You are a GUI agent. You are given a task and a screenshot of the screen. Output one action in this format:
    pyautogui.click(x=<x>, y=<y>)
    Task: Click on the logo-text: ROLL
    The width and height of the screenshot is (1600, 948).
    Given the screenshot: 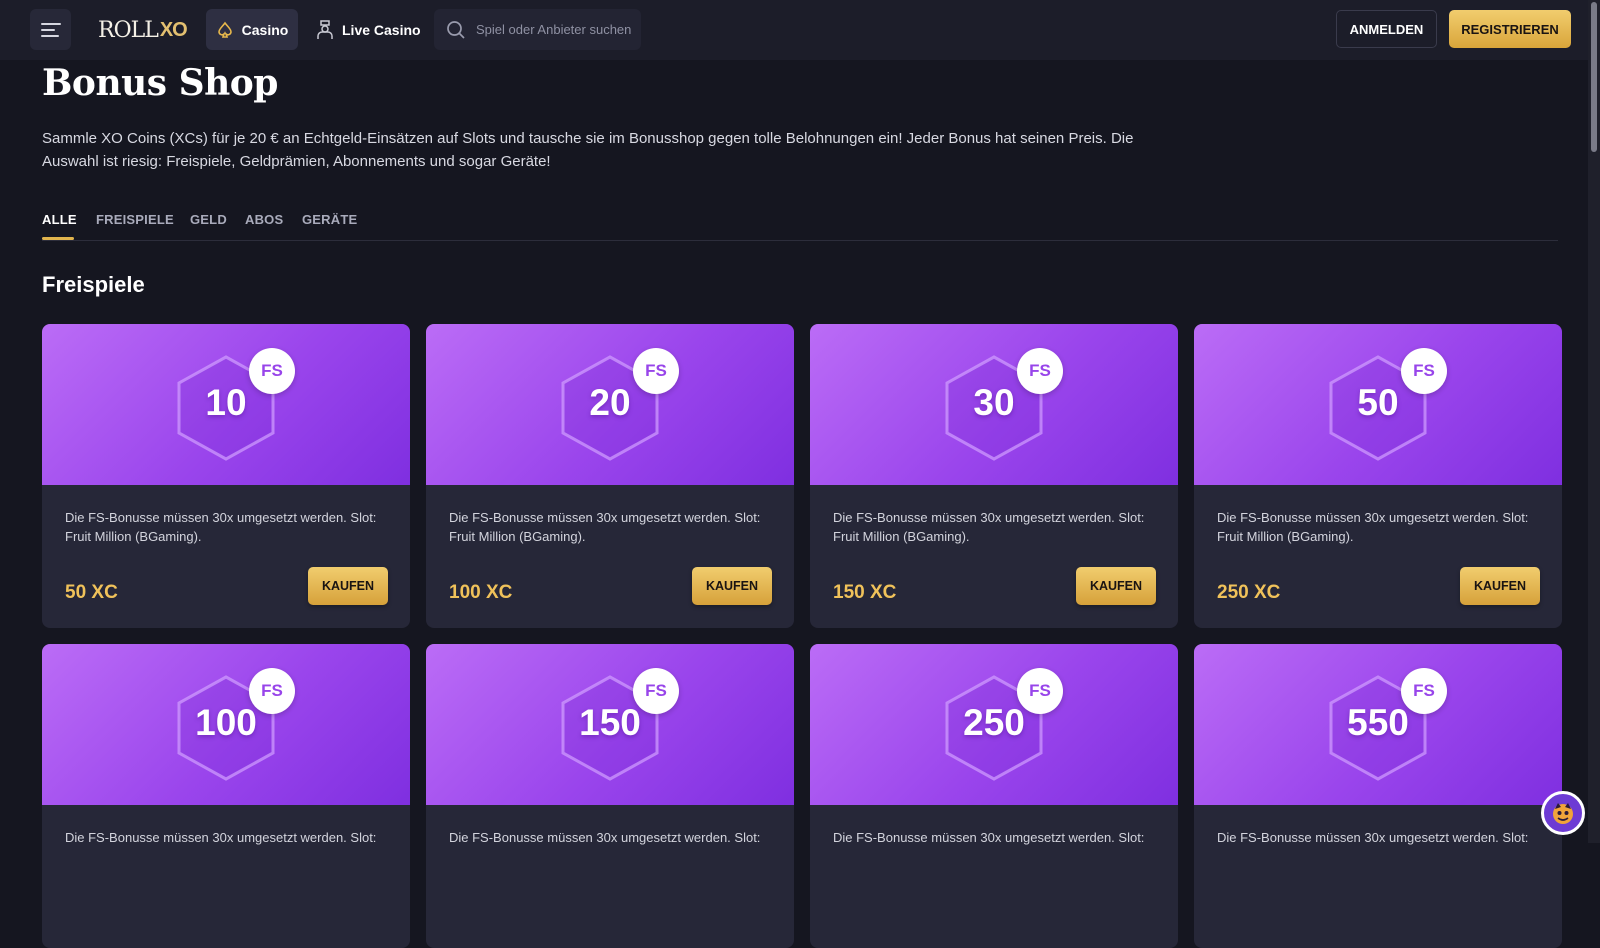 What is the action you would take?
    pyautogui.click(x=128, y=30)
    